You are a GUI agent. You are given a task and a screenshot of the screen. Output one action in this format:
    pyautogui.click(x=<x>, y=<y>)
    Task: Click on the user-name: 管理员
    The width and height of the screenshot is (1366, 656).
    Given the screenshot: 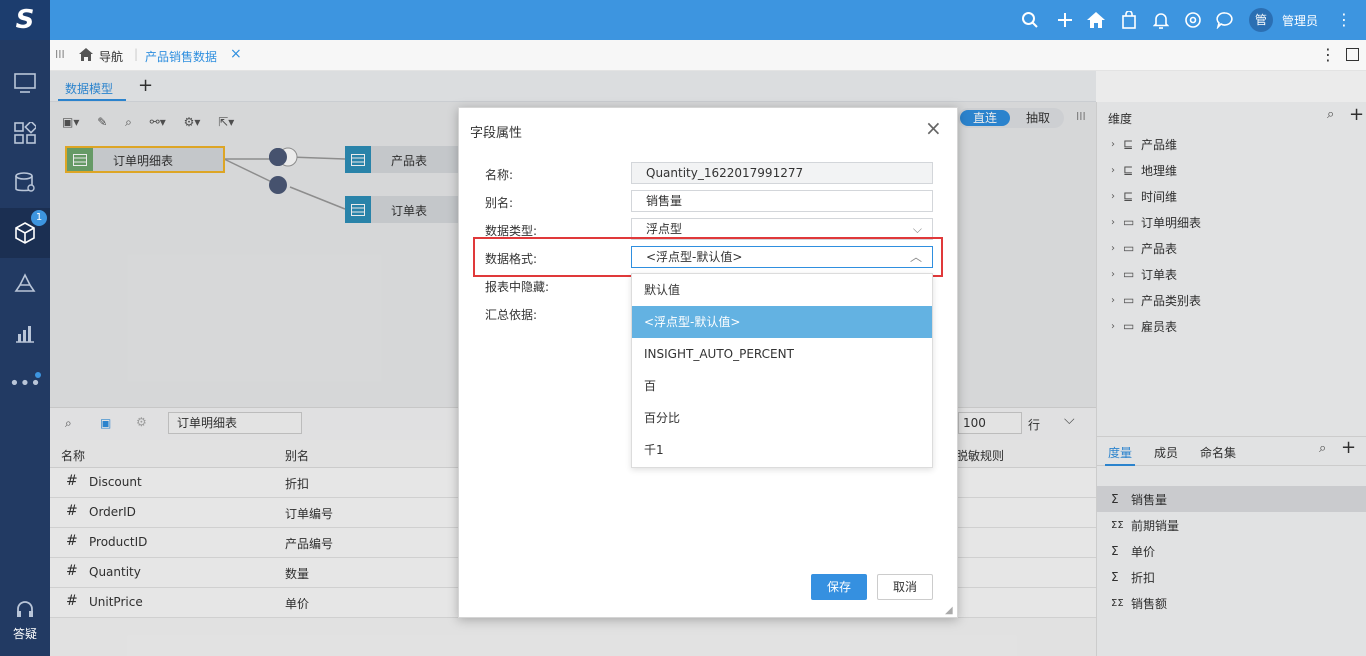 What is the action you would take?
    pyautogui.click(x=1300, y=20)
    